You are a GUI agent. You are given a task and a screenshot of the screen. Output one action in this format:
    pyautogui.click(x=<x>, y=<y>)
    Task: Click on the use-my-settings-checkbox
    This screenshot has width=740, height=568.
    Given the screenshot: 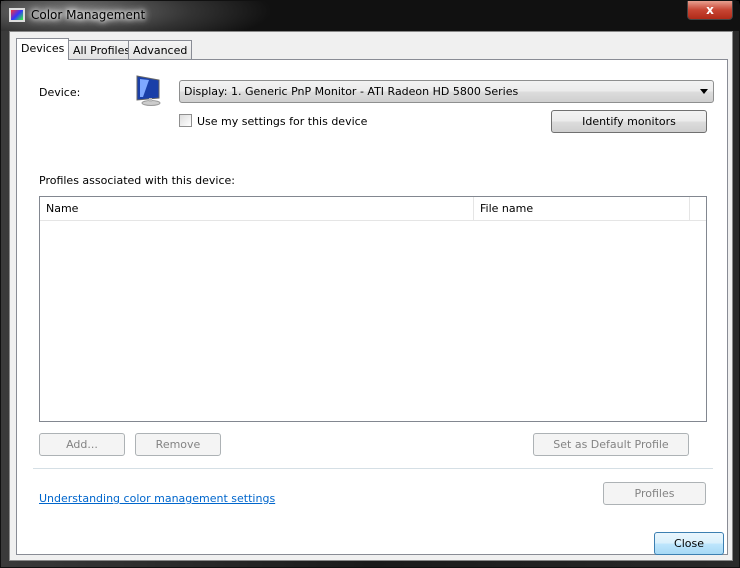 What is the action you would take?
    pyautogui.click(x=185, y=120)
    